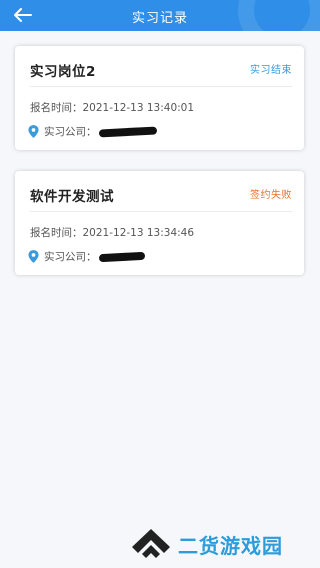  I want to click on signup-time: 报名时间：2021-12-13 13:40:01, so click(112, 107).